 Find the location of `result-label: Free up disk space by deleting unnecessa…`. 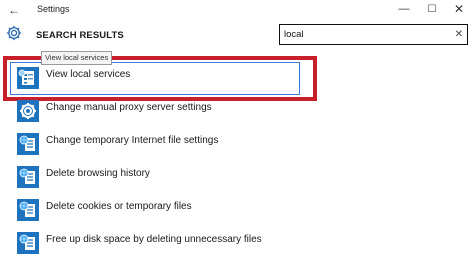

result-label: Free up disk space by deleting unnecessa… is located at coordinates (154, 239).